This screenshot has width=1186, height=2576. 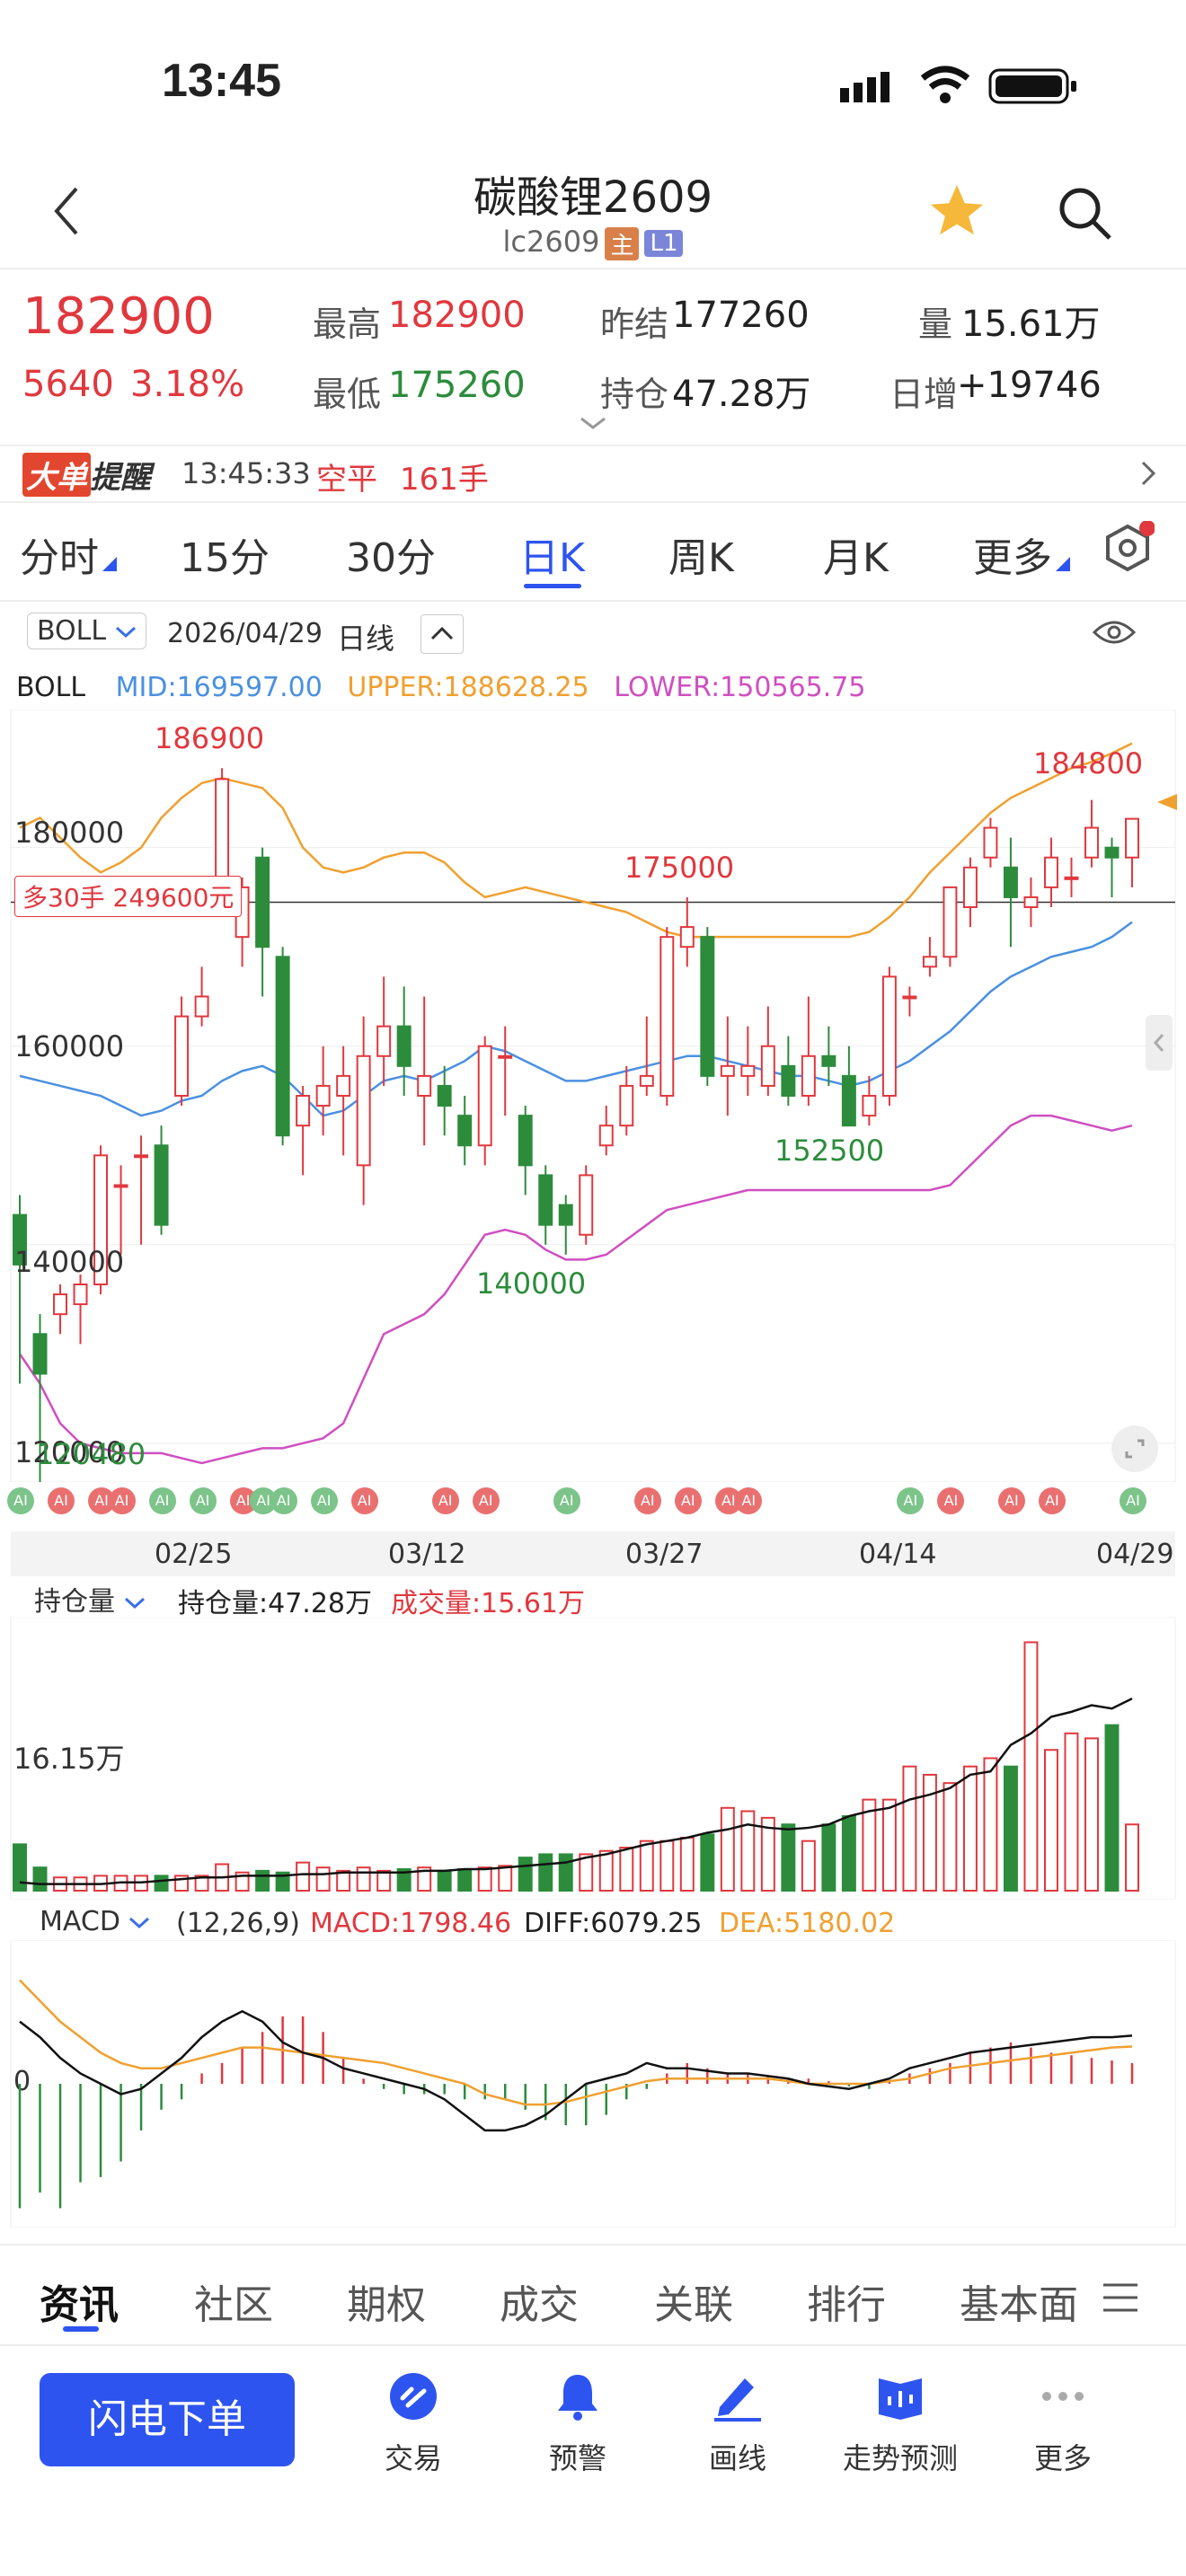 I want to click on tab-15min: 15分, so click(x=225, y=554).